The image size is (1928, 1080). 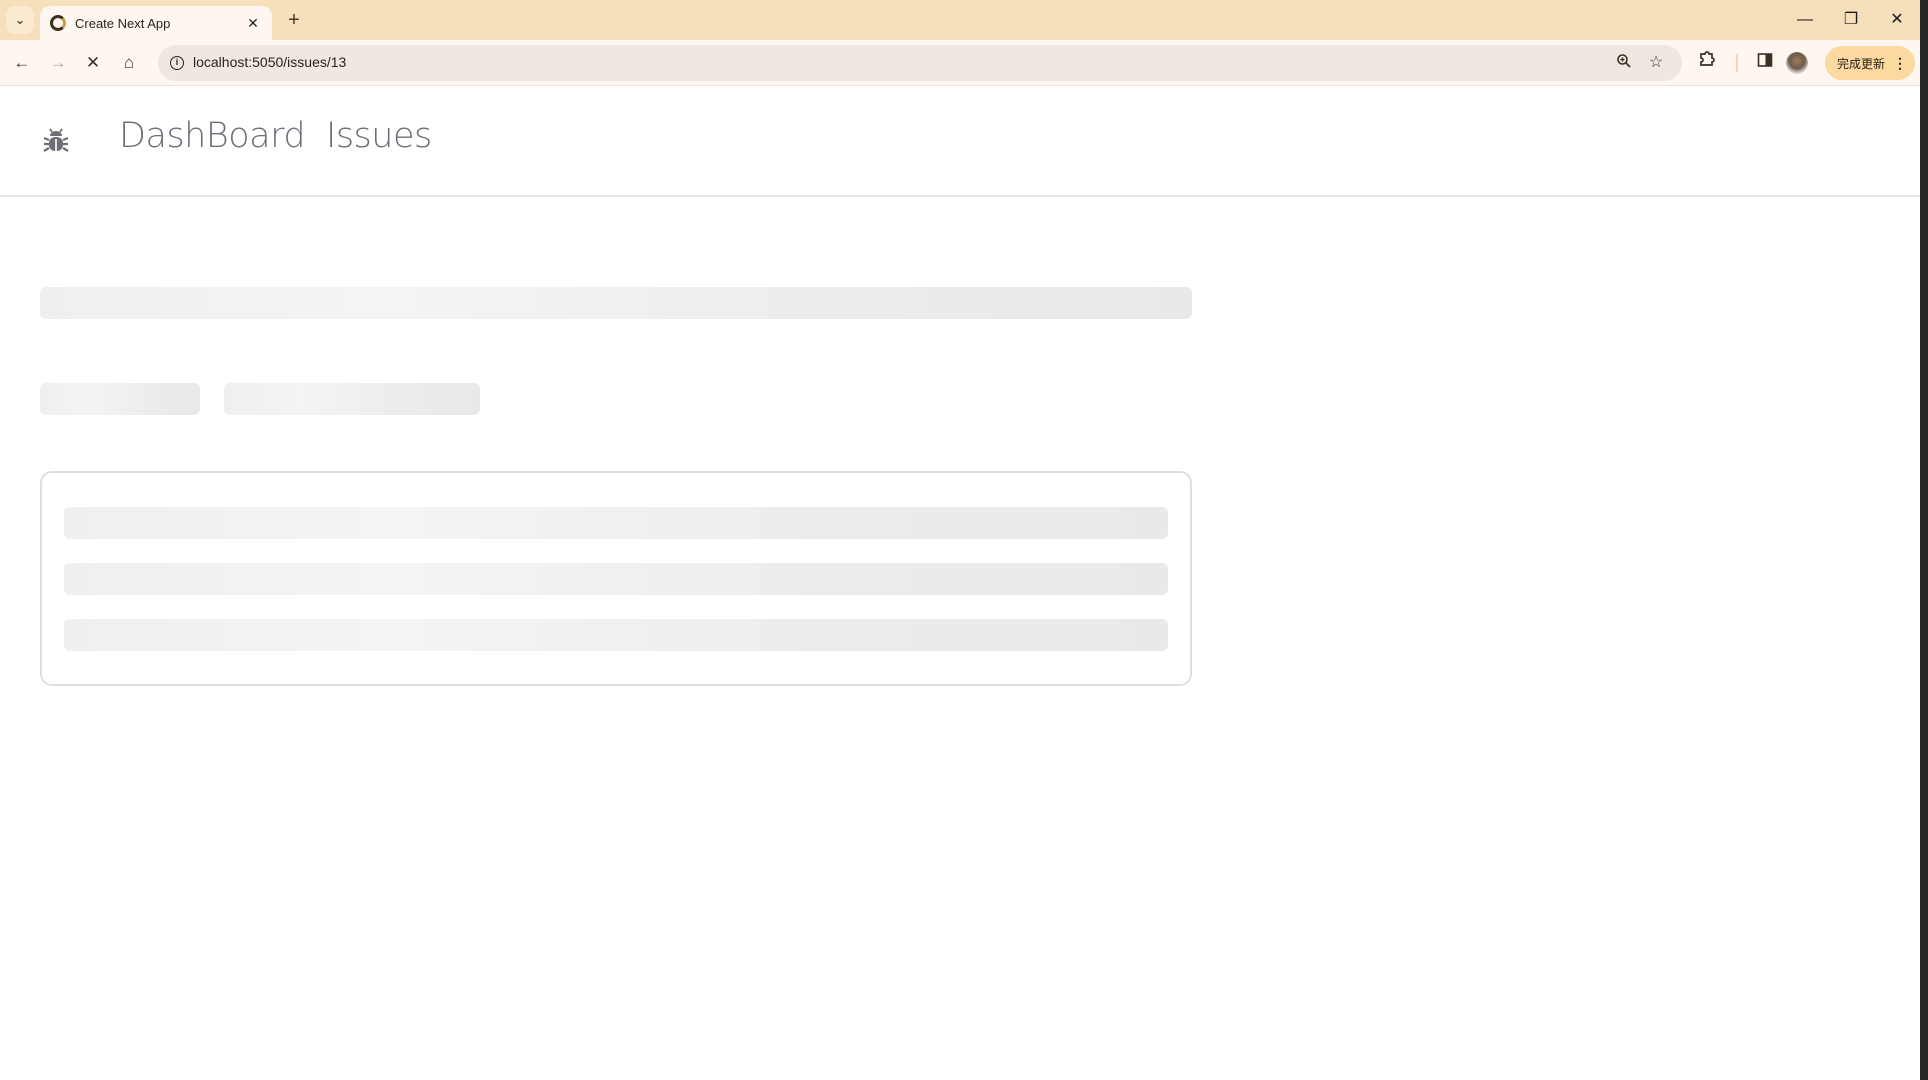 I want to click on site-info-icon: i, so click(x=177, y=63).